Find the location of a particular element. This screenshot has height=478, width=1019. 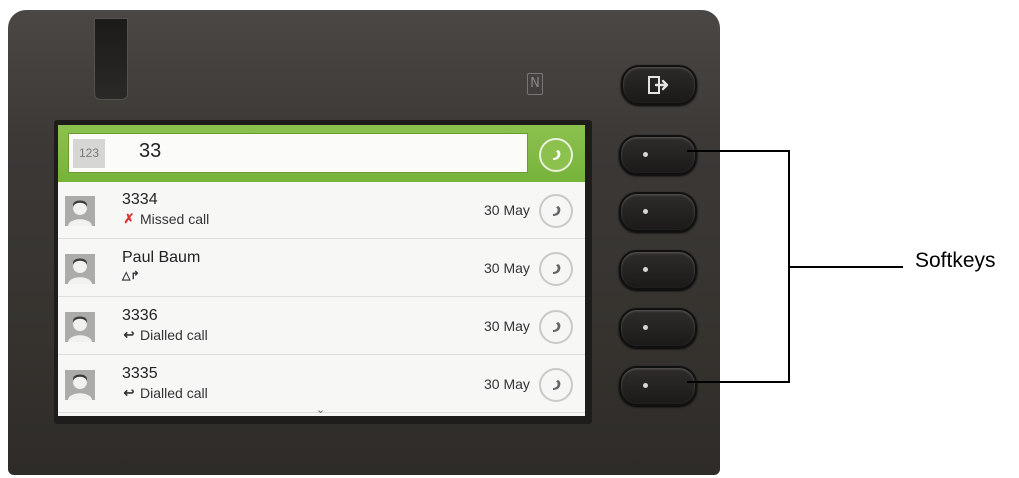

entry-name: 3334 is located at coordinates (140, 199).